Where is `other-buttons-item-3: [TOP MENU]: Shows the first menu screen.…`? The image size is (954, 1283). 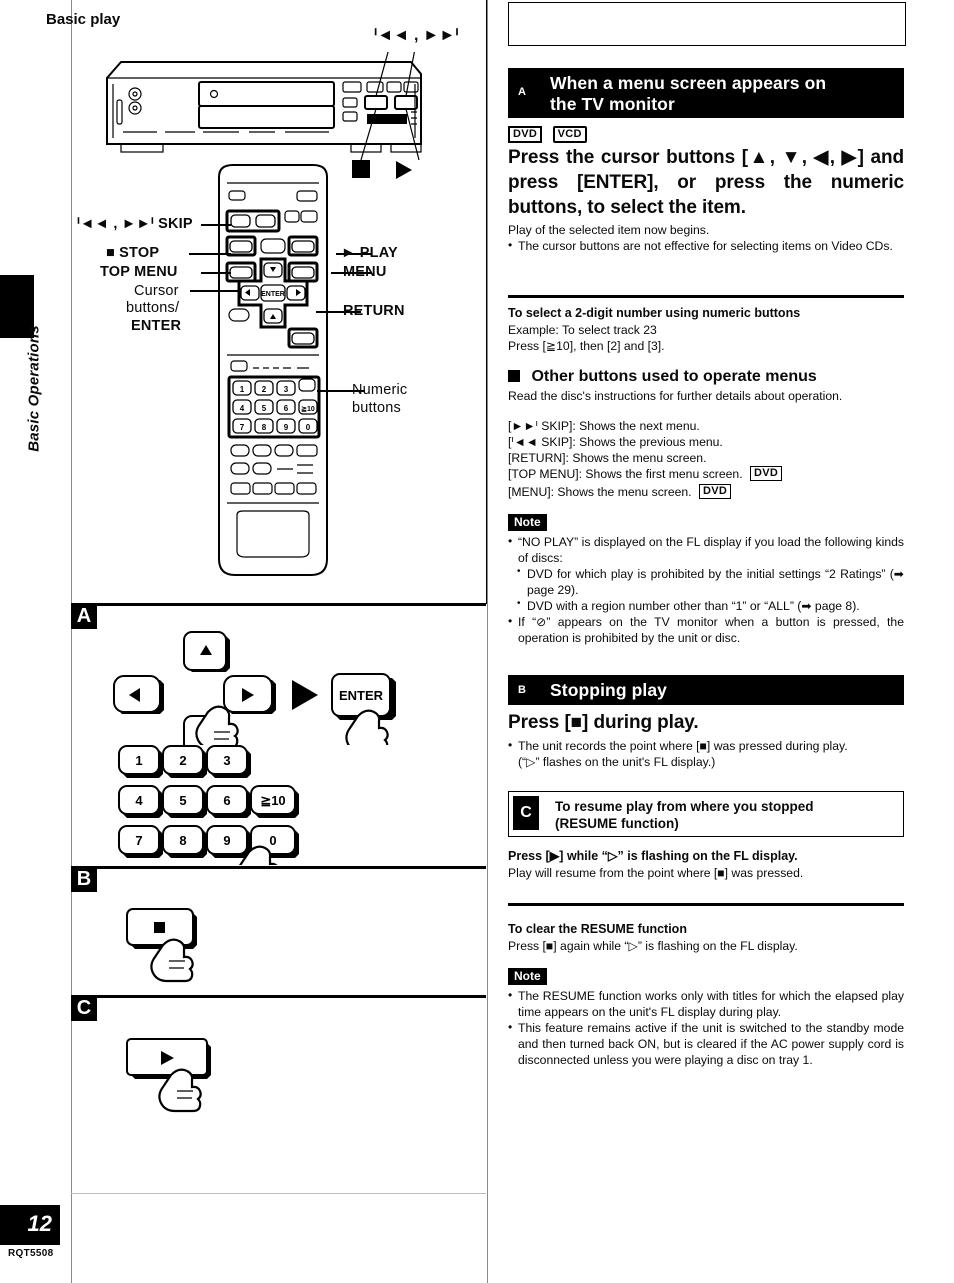
other-buttons-item-3: [TOP MENU]: Shows the first menu screen.… is located at coordinates (706, 474).